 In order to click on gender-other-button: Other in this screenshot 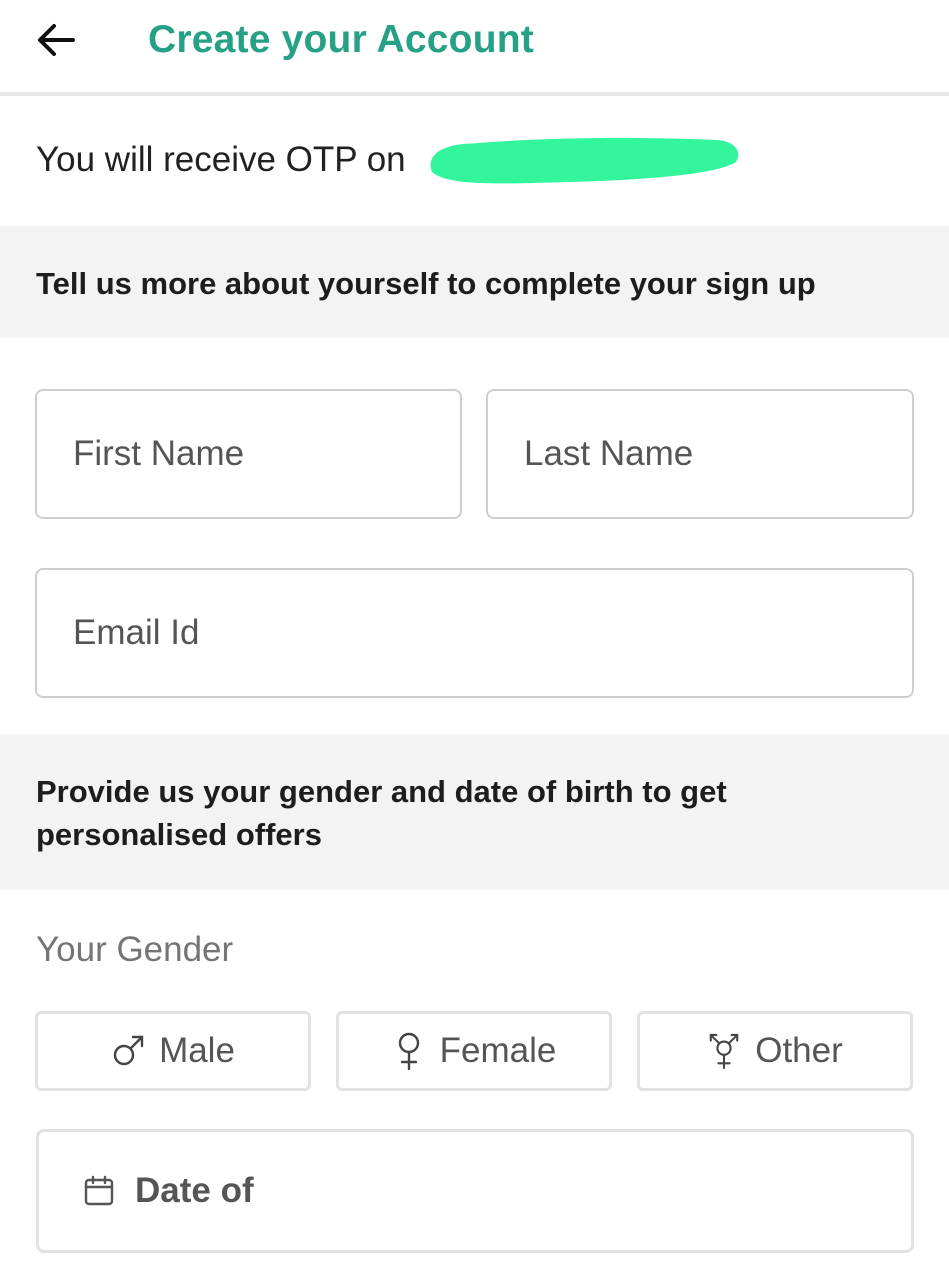, I will do `click(775, 1051)`.